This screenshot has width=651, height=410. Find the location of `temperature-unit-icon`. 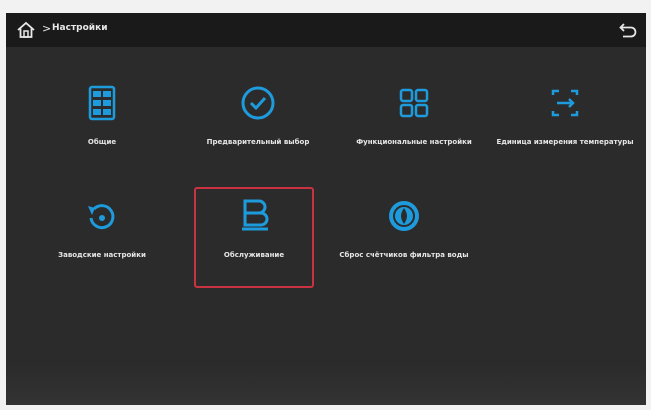

temperature-unit-icon is located at coordinates (565, 103).